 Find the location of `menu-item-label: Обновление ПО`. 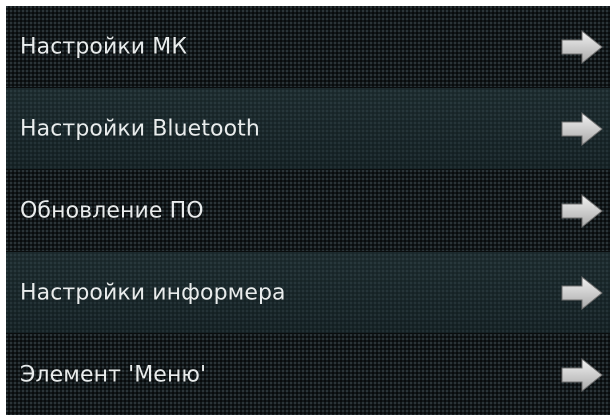

menu-item-label: Обновление ПО is located at coordinates (112, 210).